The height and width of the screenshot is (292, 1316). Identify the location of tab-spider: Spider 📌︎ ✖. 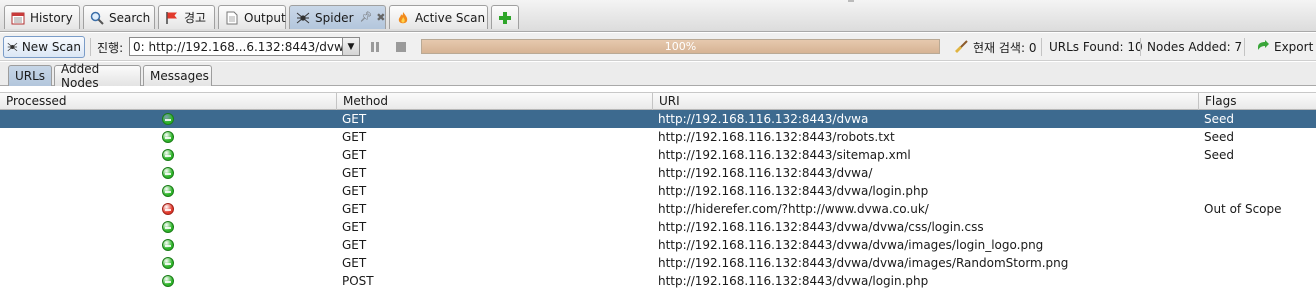
(337, 17).